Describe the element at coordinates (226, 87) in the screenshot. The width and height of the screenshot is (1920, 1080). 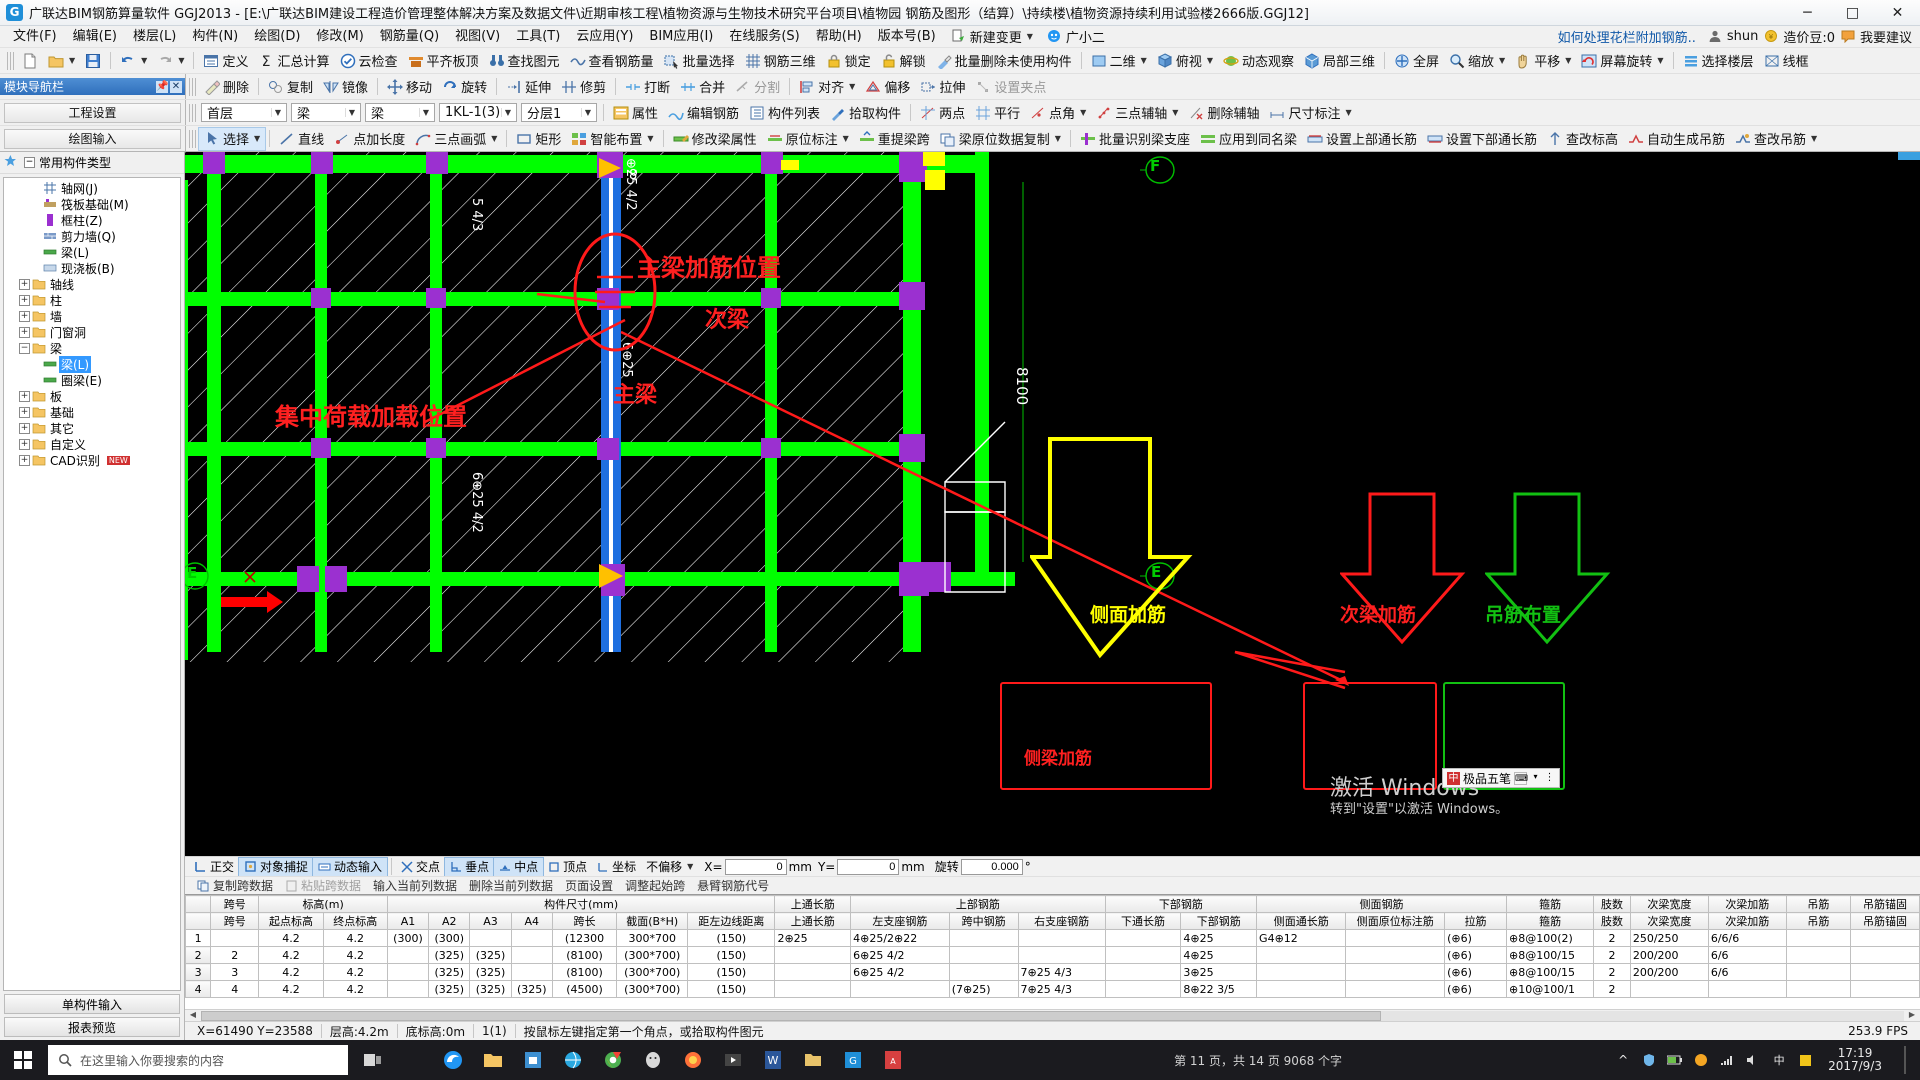
I see `delete-button: 删除` at that location.